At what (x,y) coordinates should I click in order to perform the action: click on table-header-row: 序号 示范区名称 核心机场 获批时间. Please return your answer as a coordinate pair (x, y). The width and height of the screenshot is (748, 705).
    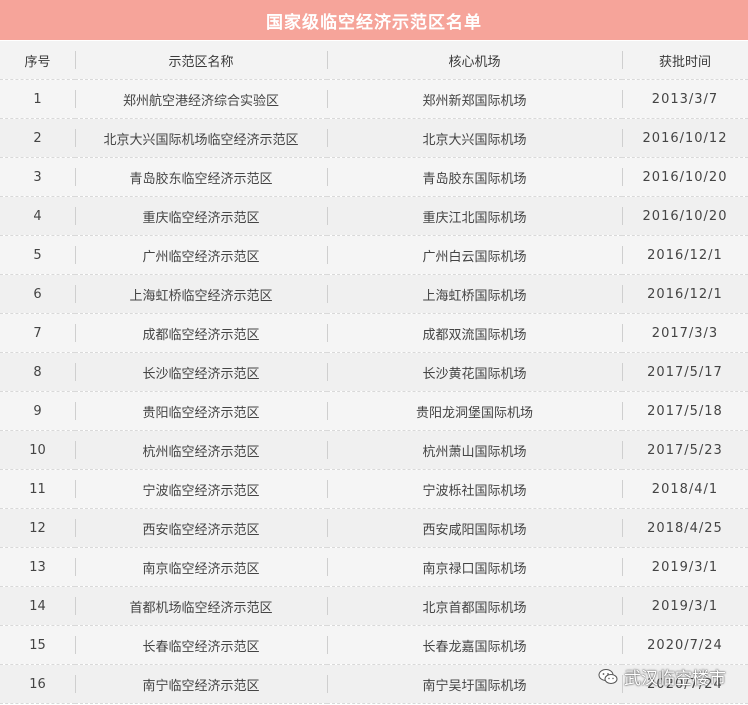
    Looking at the image, I should click on (374, 60).